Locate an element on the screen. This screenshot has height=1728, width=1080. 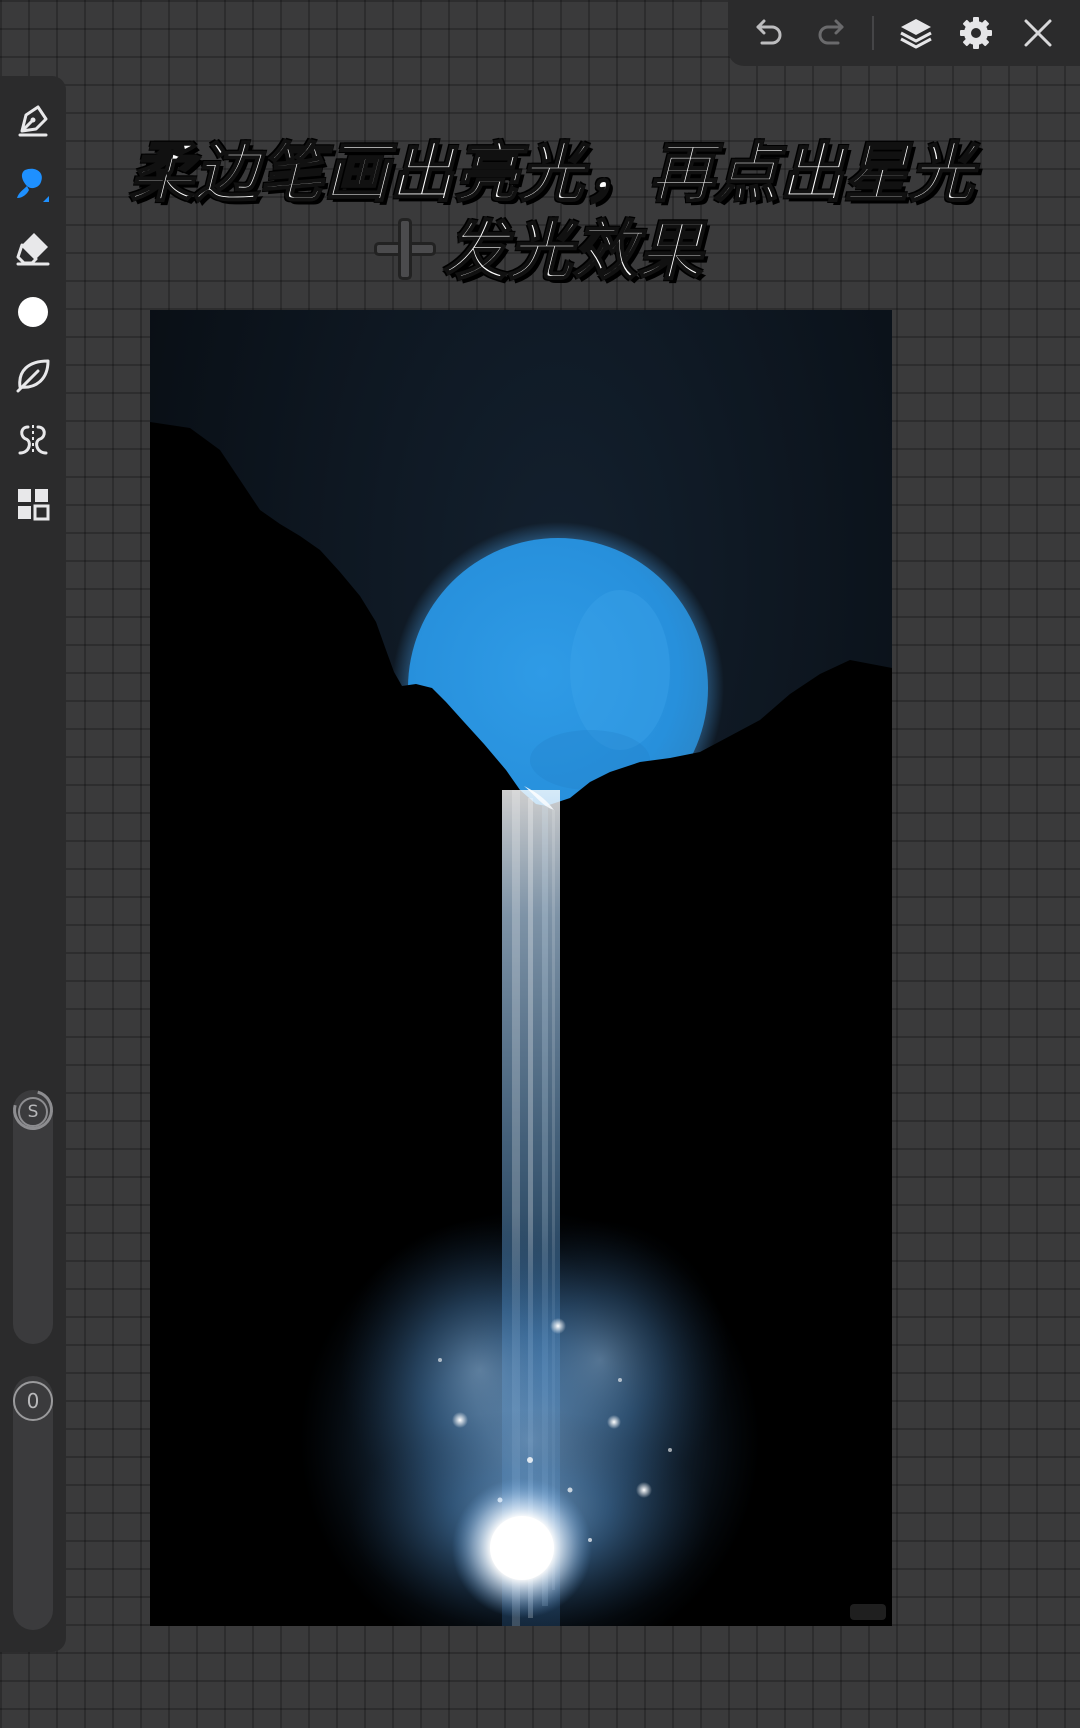
color-swatch is located at coordinates (33, 312).